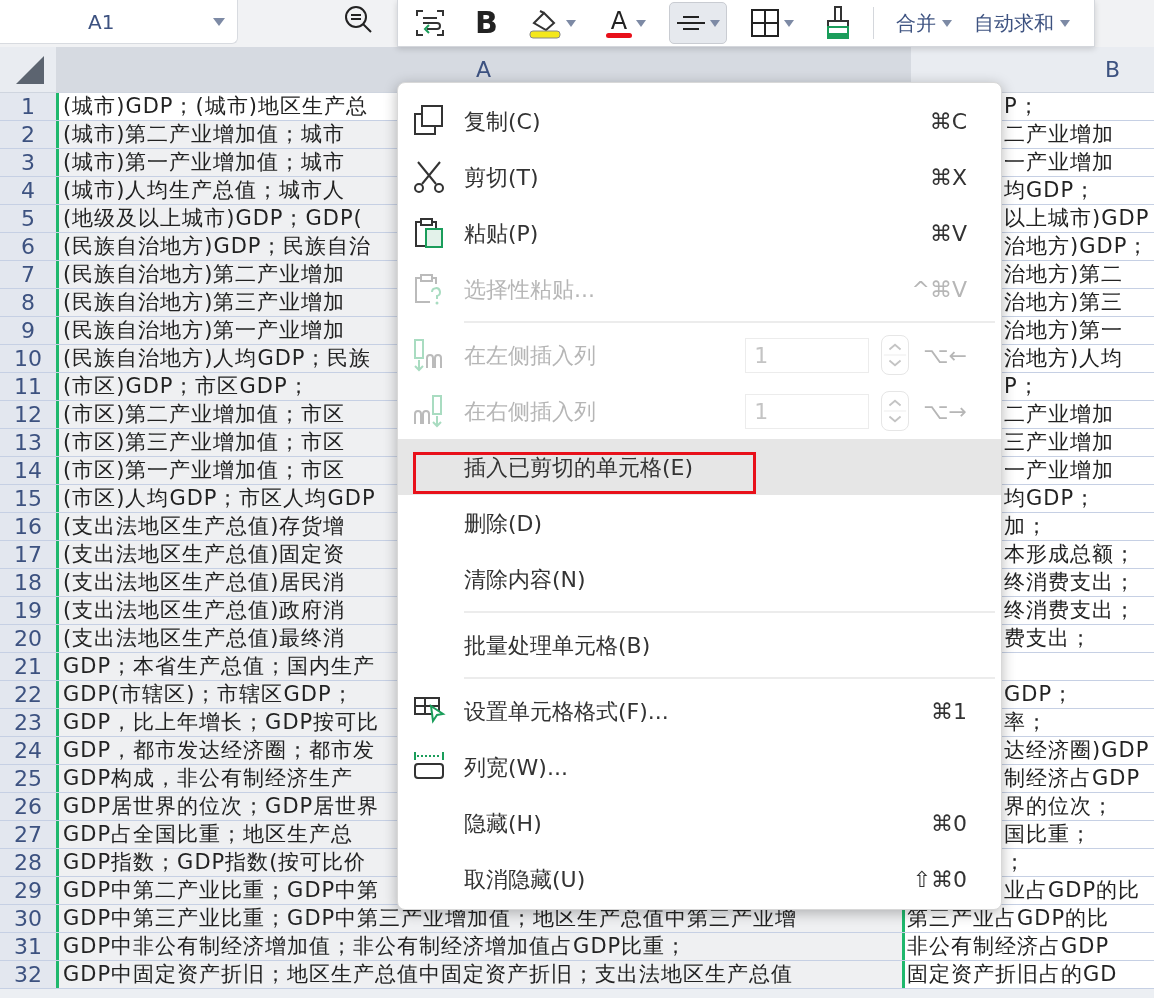 Image resolution: width=1154 pixels, height=998 pixels. What do you see at coordinates (945, 355) in the screenshot?
I see `shortcut-label: ⌥←` at bounding box center [945, 355].